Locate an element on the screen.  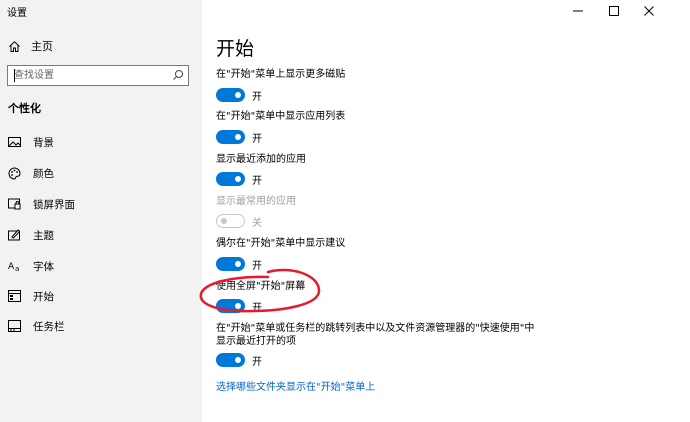
sidebar-item-taskbar: 任务栏 is located at coordinates (36, 326).